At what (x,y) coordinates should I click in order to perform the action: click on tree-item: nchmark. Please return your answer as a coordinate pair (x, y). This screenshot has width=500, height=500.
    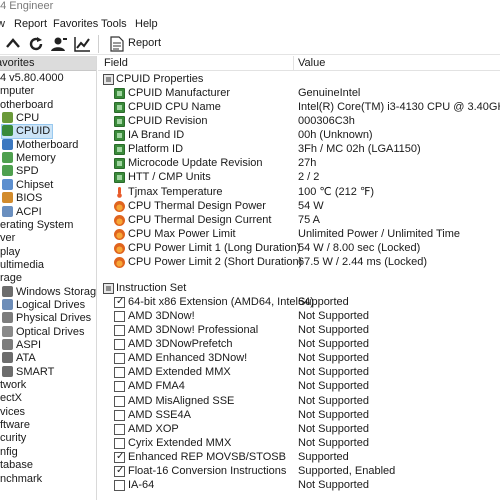
    Looking at the image, I should click on (21, 479).